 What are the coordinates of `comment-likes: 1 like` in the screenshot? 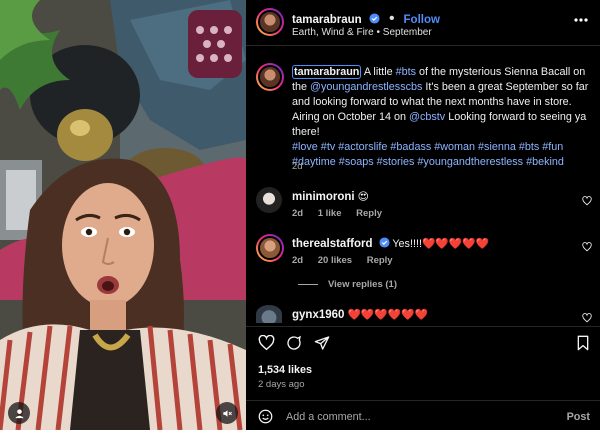 It's located at (330, 213).